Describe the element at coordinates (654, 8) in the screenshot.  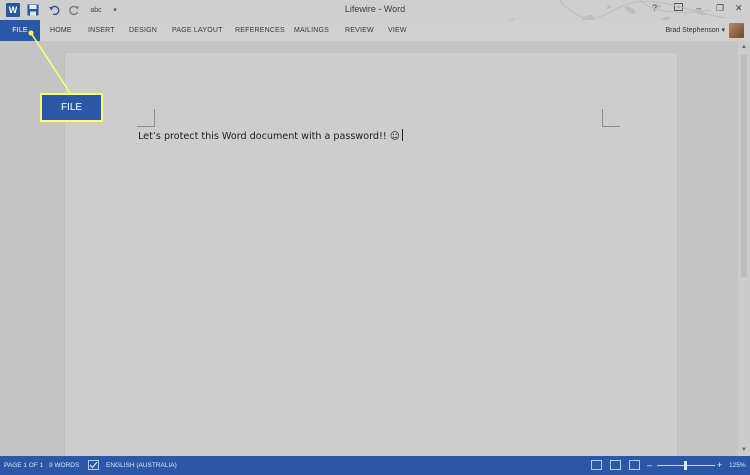
I see `help-button: ?` at that location.